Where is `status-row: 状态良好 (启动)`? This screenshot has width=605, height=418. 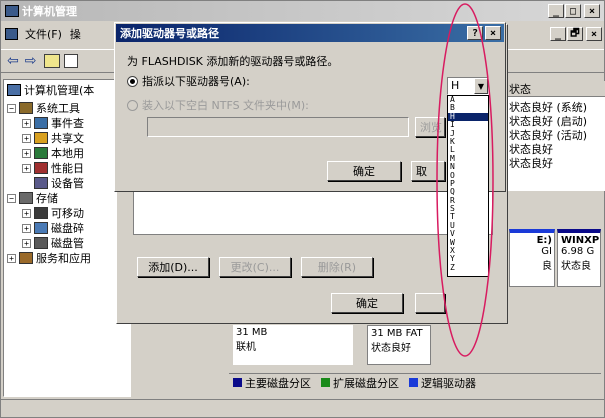 status-row: 状态良好 (启动) is located at coordinates (546, 120).